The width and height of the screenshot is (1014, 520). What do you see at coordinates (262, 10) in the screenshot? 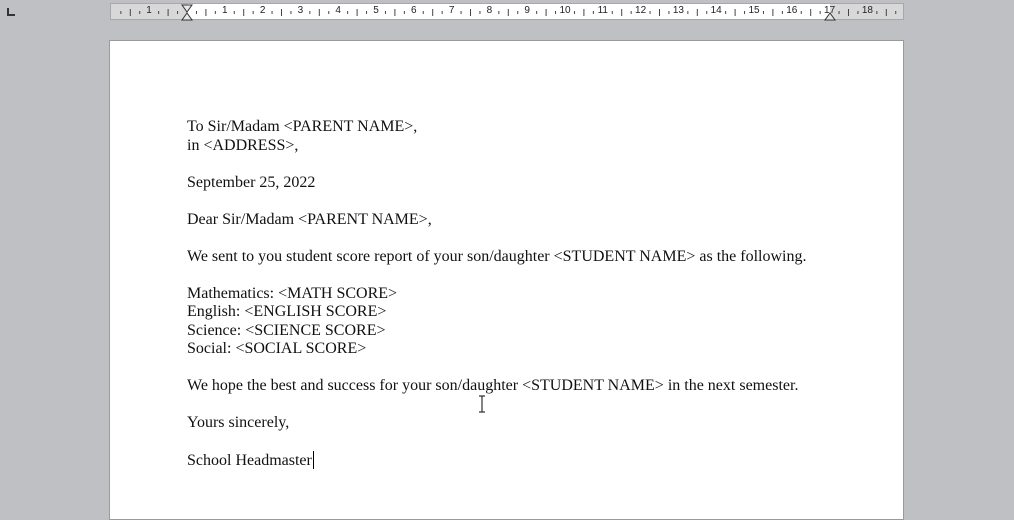
I see `ruler-label: 2` at bounding box center [262, 10].